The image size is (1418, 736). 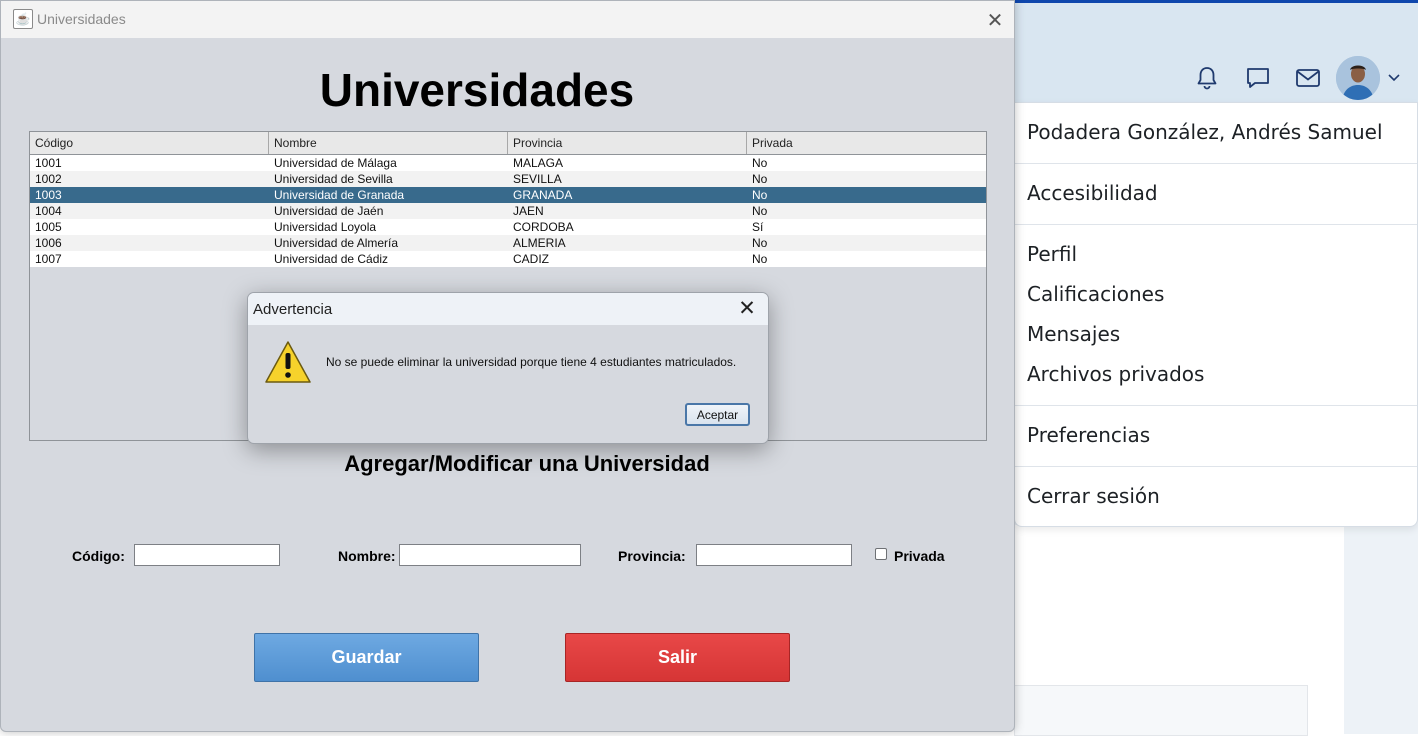 What do you see at coordinates (388, 143) in the screenshot?
I see `column-header-nombre: Nombre` at bounding box center [388, 143].